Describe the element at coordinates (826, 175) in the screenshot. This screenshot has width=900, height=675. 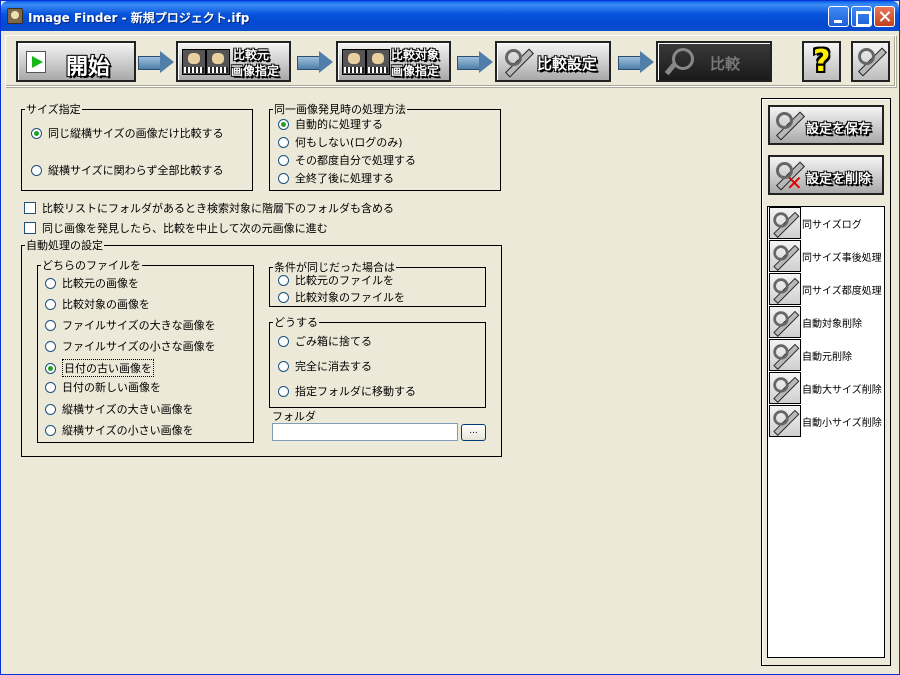
I see `delete-settings-button: ✕ 設定を削除` at that location.